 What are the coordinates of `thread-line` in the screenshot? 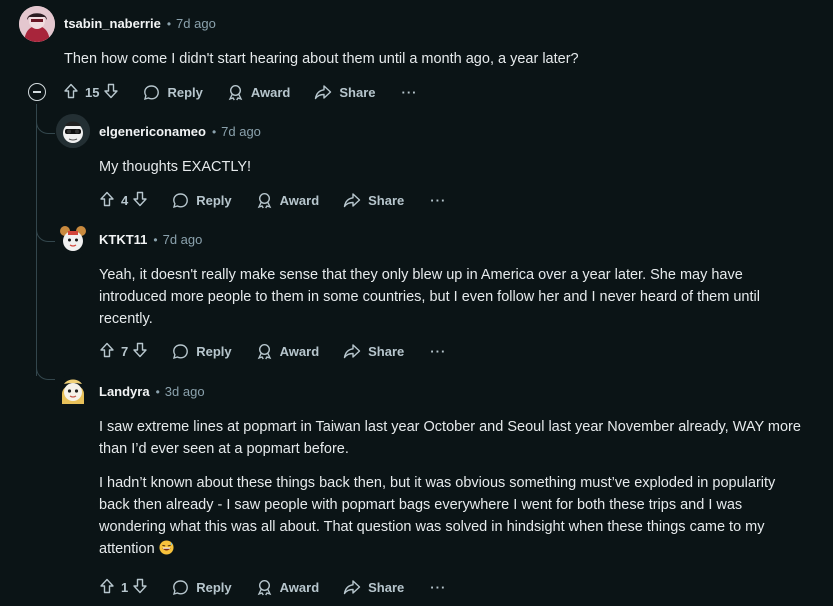 It's located at (36, 240).